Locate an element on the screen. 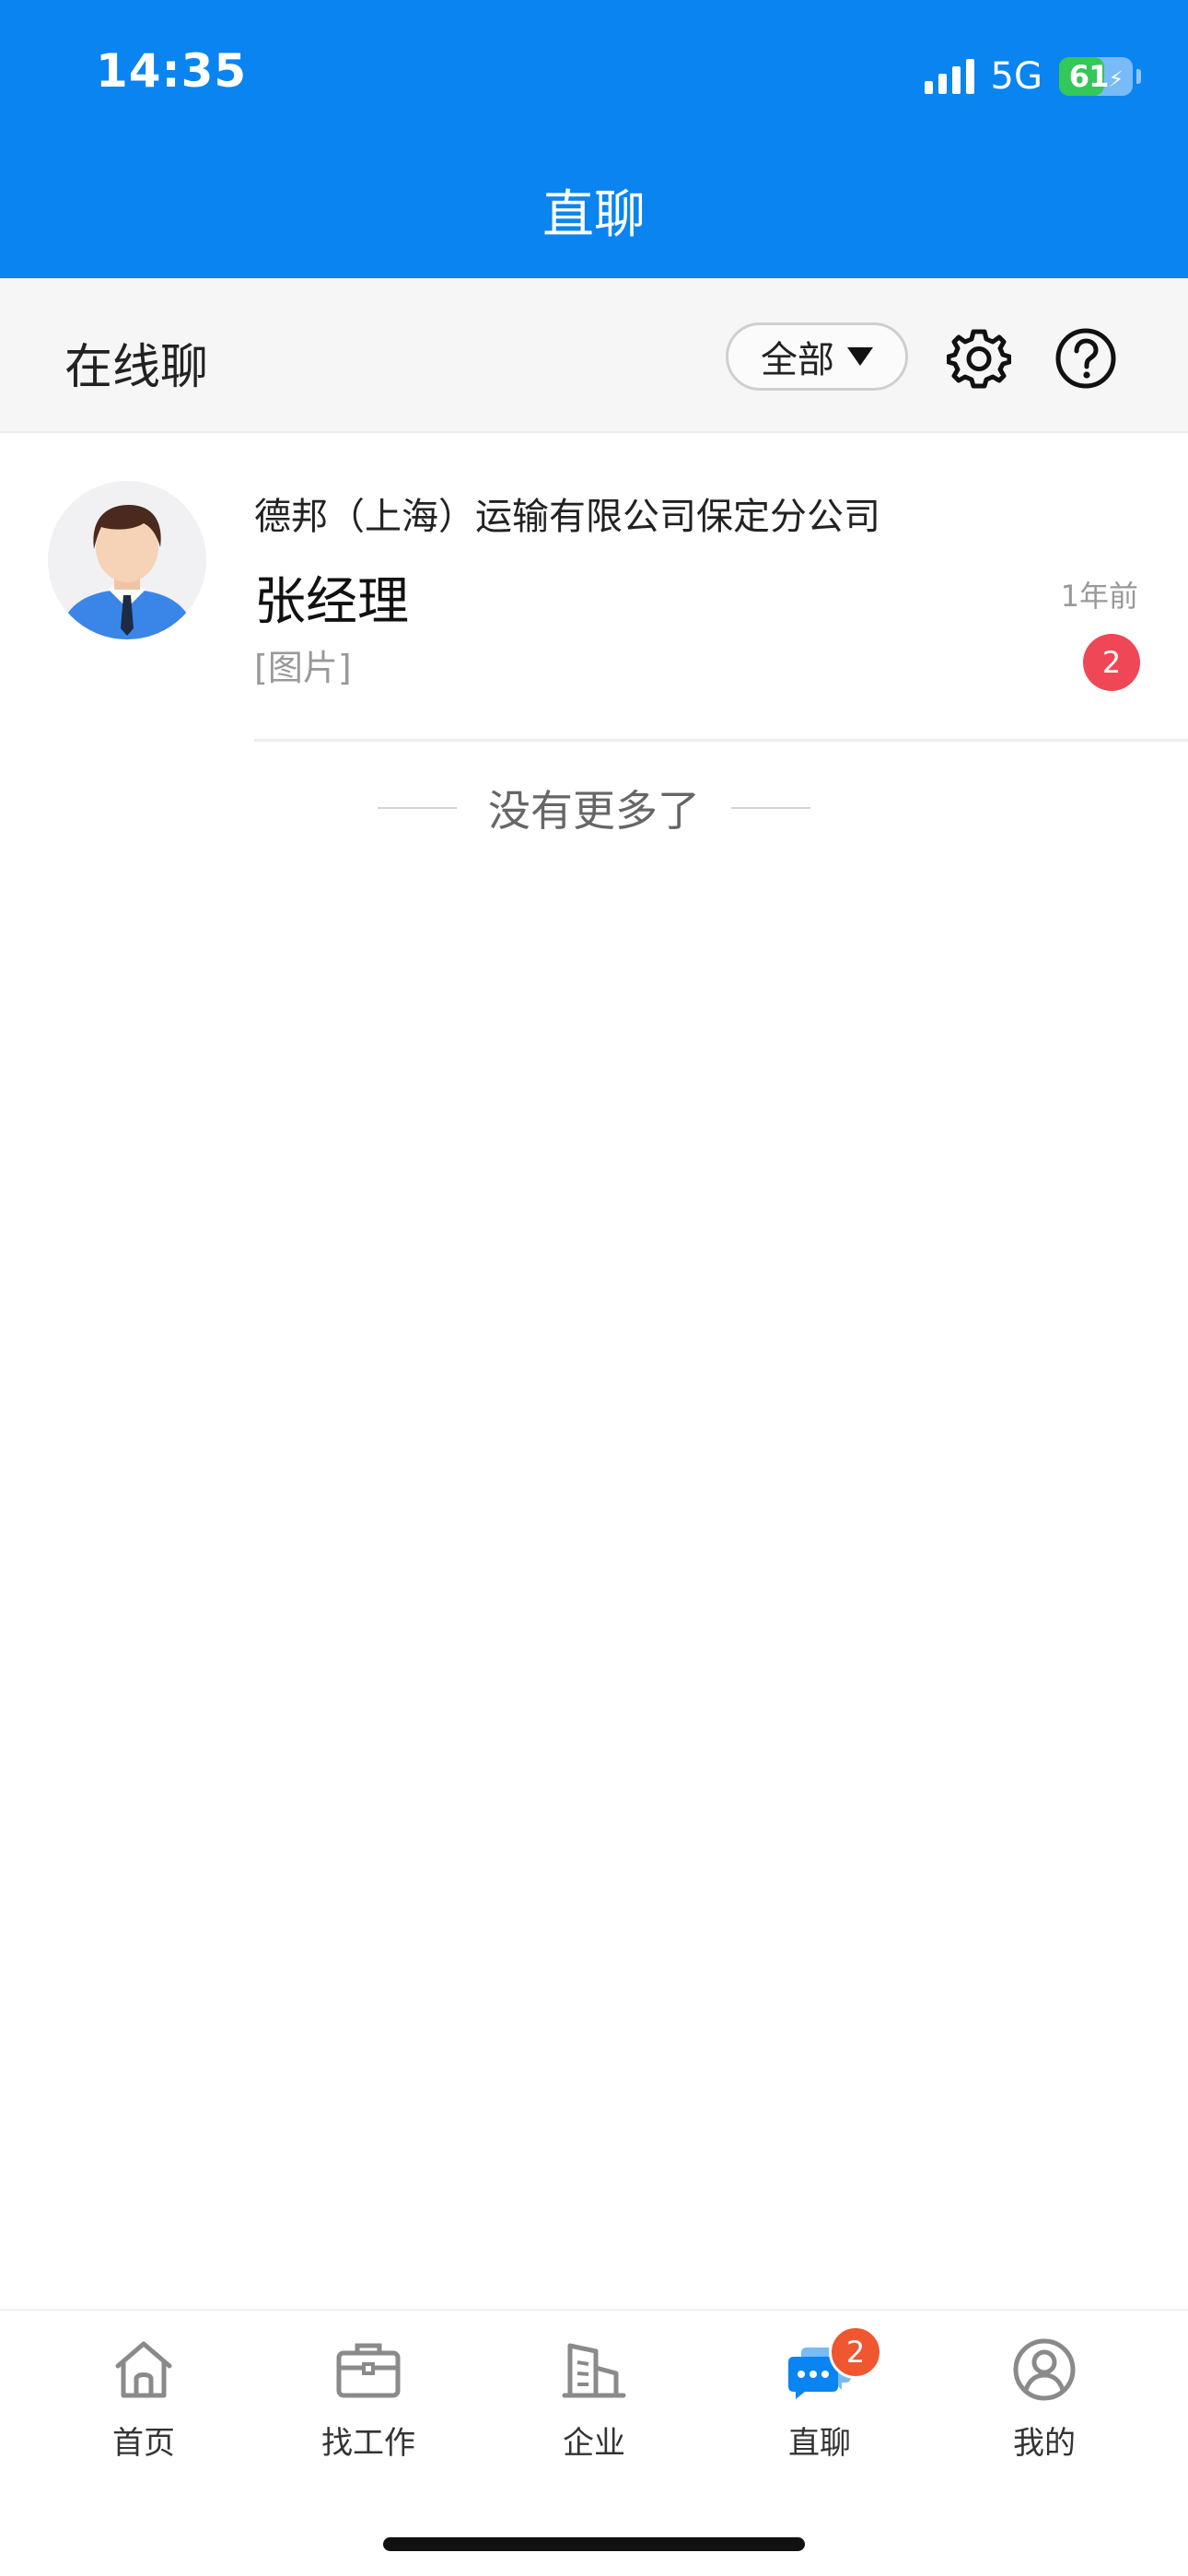 Image resolution: width=1188 pixels, height=2576 pixels. profile-icon is located at coordinates (1044, 2369).